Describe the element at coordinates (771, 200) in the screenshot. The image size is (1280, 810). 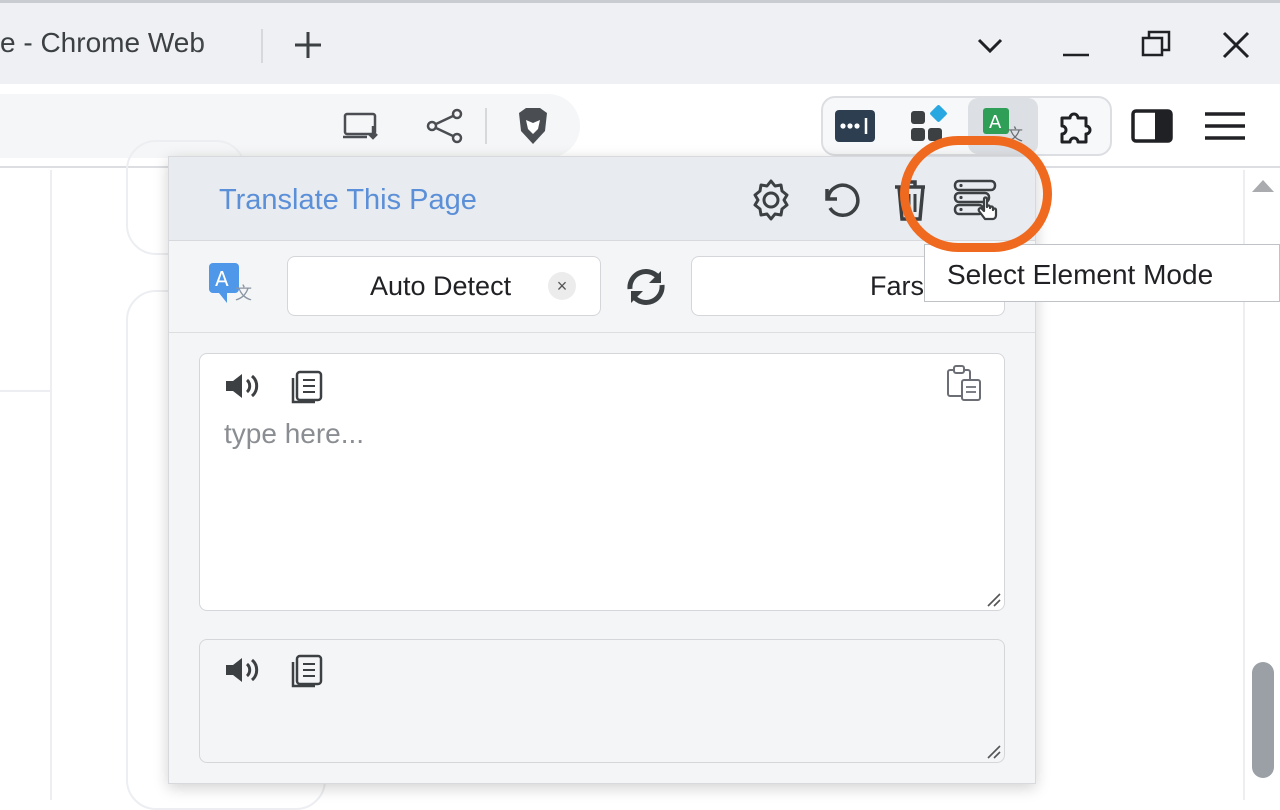
I see `gear-icon` at that location.